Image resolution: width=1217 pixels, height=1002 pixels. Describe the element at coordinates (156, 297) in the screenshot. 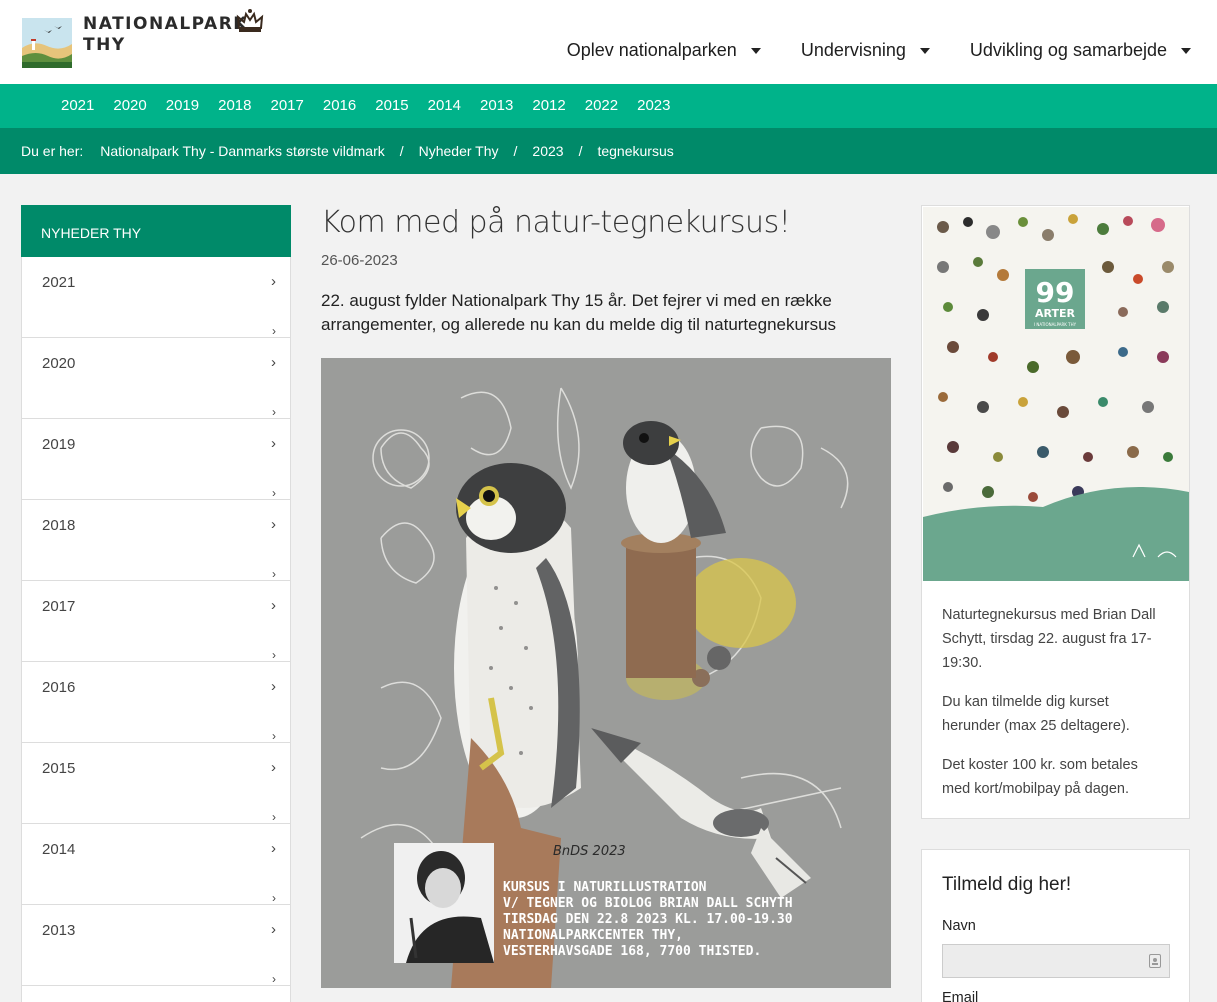

I see `sidebar-item-2021: 2021 › ›` at that location.